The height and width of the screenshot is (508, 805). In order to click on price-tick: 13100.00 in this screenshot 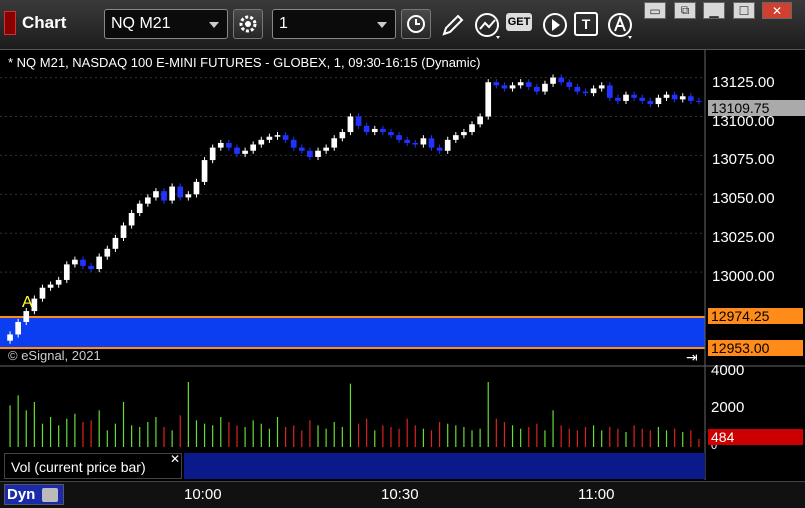, I will do `click(743, 121)`.